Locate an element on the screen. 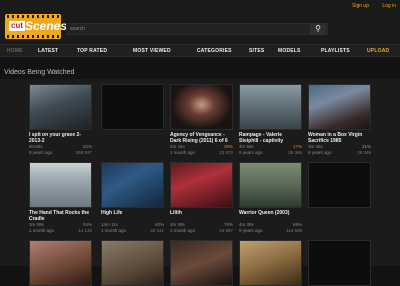 The height and width of the screenshot is (286, 400). nav-upload: UPLOAD is located at coordinates (378, 51).